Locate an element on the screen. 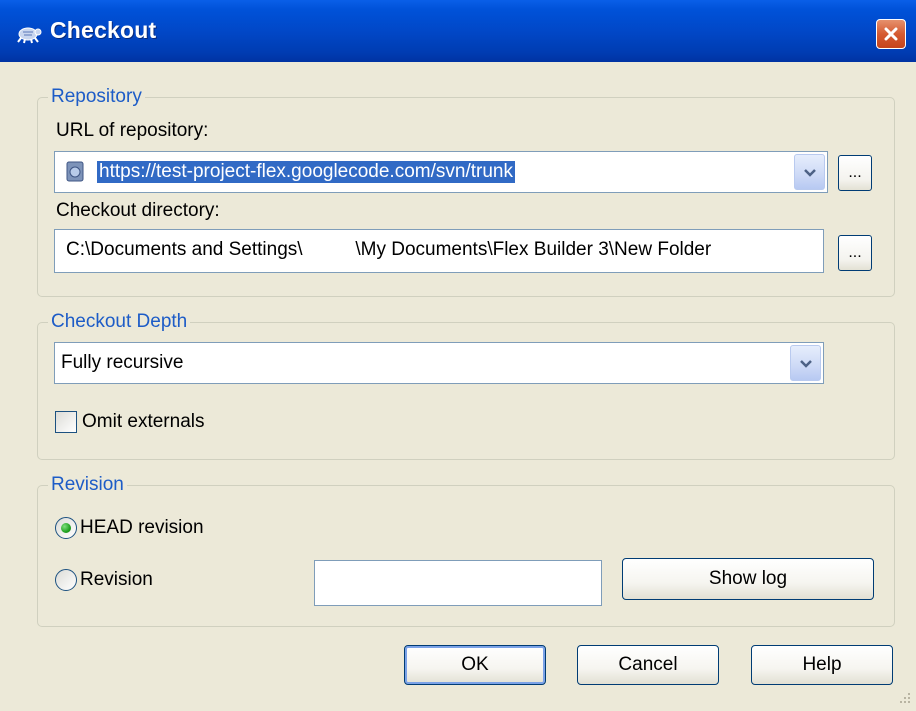 This screenshot has height=711, width=916. depth-dropdown-button is located at coordinates (805, 363).